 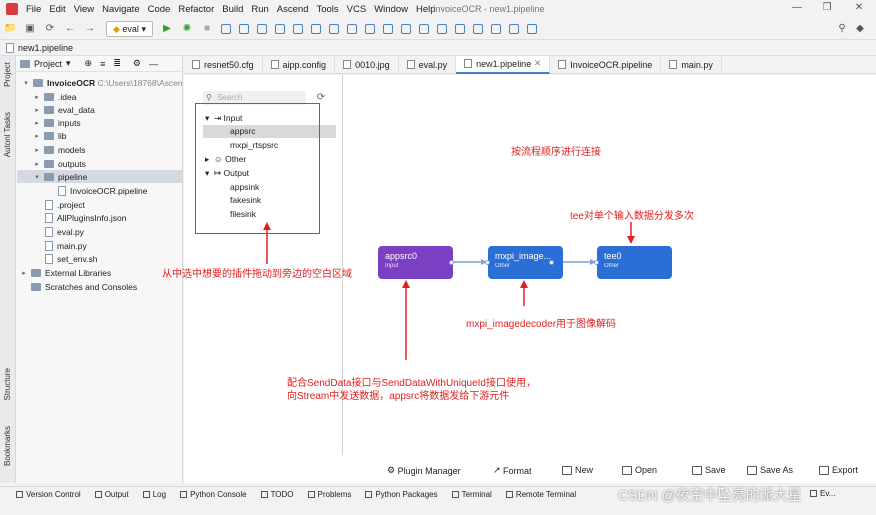 I want to click on tool-label: Terminal, so click(x=476, y=494).